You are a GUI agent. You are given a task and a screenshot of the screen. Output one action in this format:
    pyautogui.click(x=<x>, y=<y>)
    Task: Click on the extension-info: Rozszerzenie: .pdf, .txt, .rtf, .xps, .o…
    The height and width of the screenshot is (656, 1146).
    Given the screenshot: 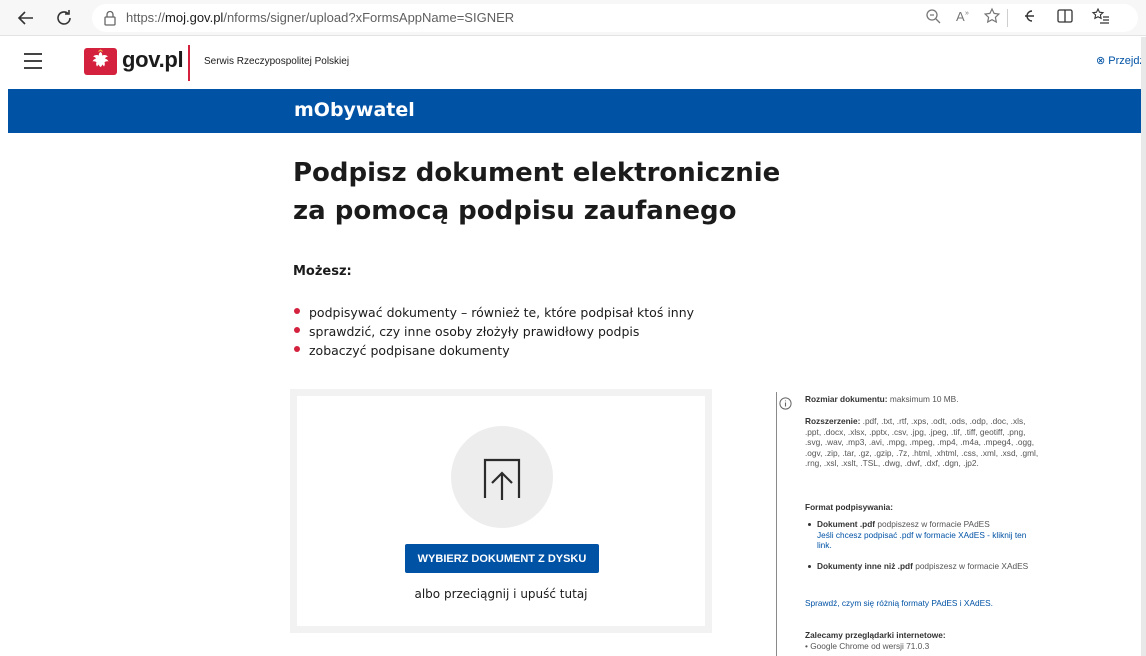 What is the action you would take?
    pyautogui.click(x=923, y=442)
    